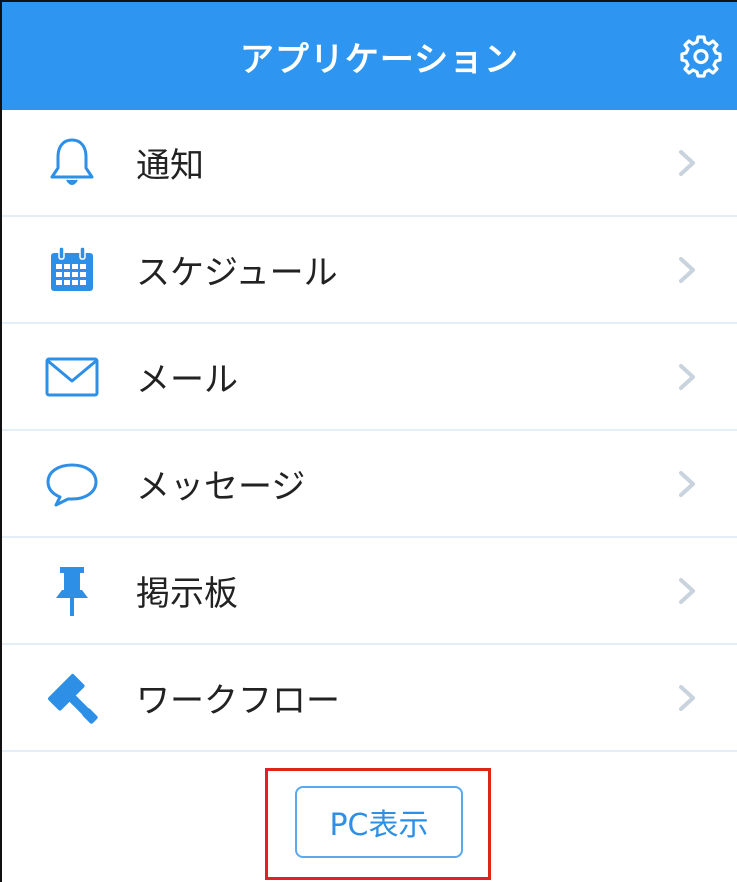 The height and width of the screenshot is (882, 737). I want to click on envelope-icon, so click(72, 377).